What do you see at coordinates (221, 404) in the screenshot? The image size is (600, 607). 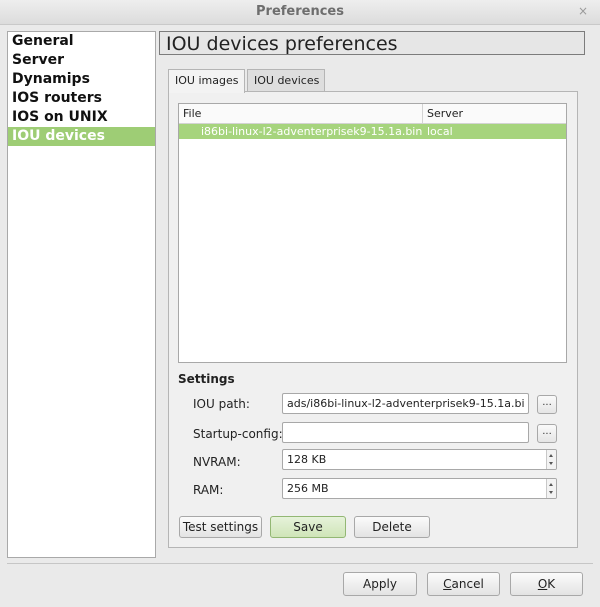 I see `iou-path-label: IOU path:` at bounding box center [221, 404].